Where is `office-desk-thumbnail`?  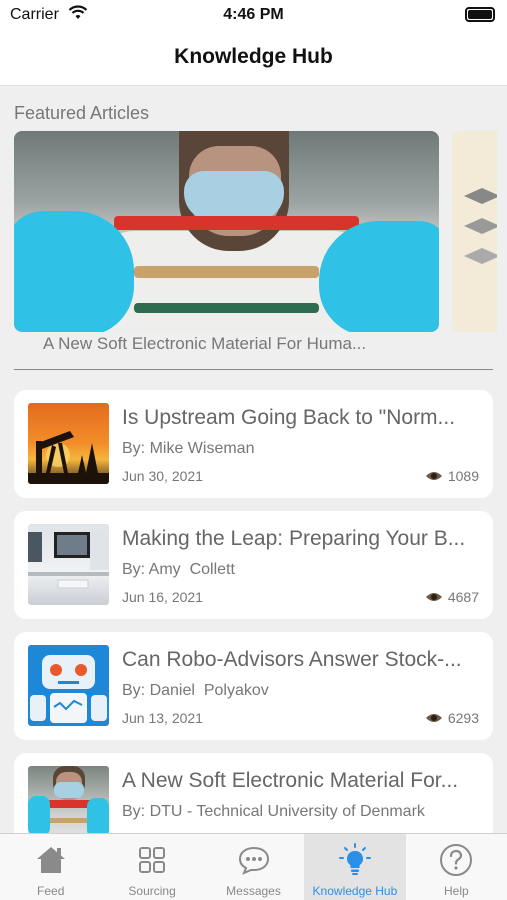 office-desk-thumbnail is located at coordinates (68, 564).